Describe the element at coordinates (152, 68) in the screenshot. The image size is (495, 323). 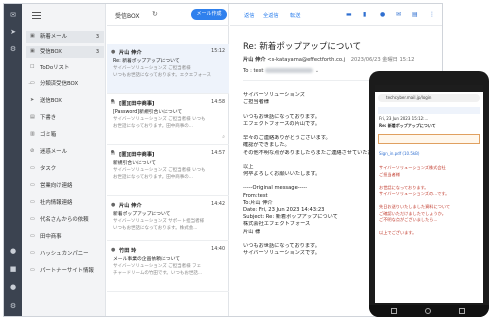
I see `message-preview: サイバーソリューションズ ご担当者様` at that location.